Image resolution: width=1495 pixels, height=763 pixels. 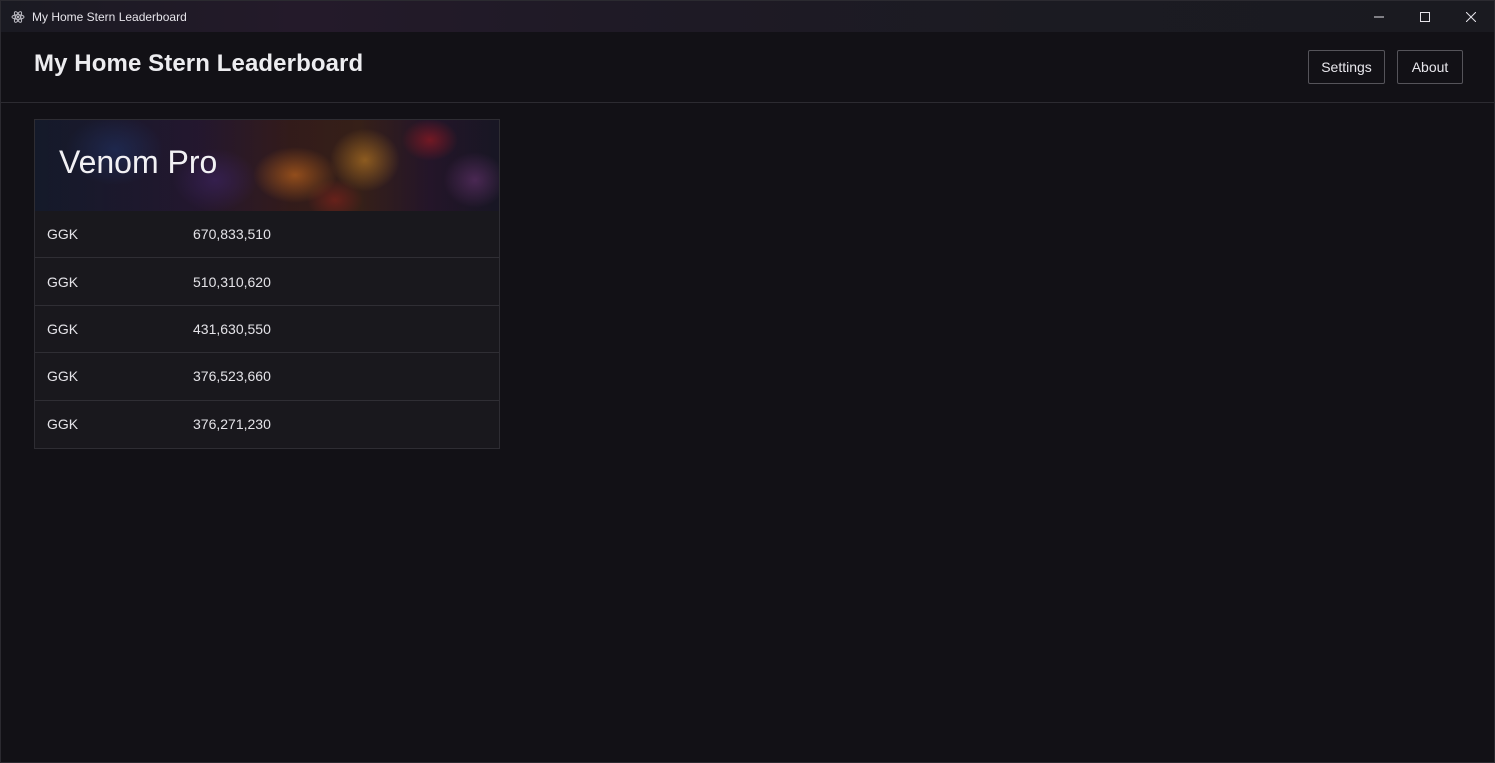 I want to click on machine-name: Venom Pro, so click(x=138, y=162).